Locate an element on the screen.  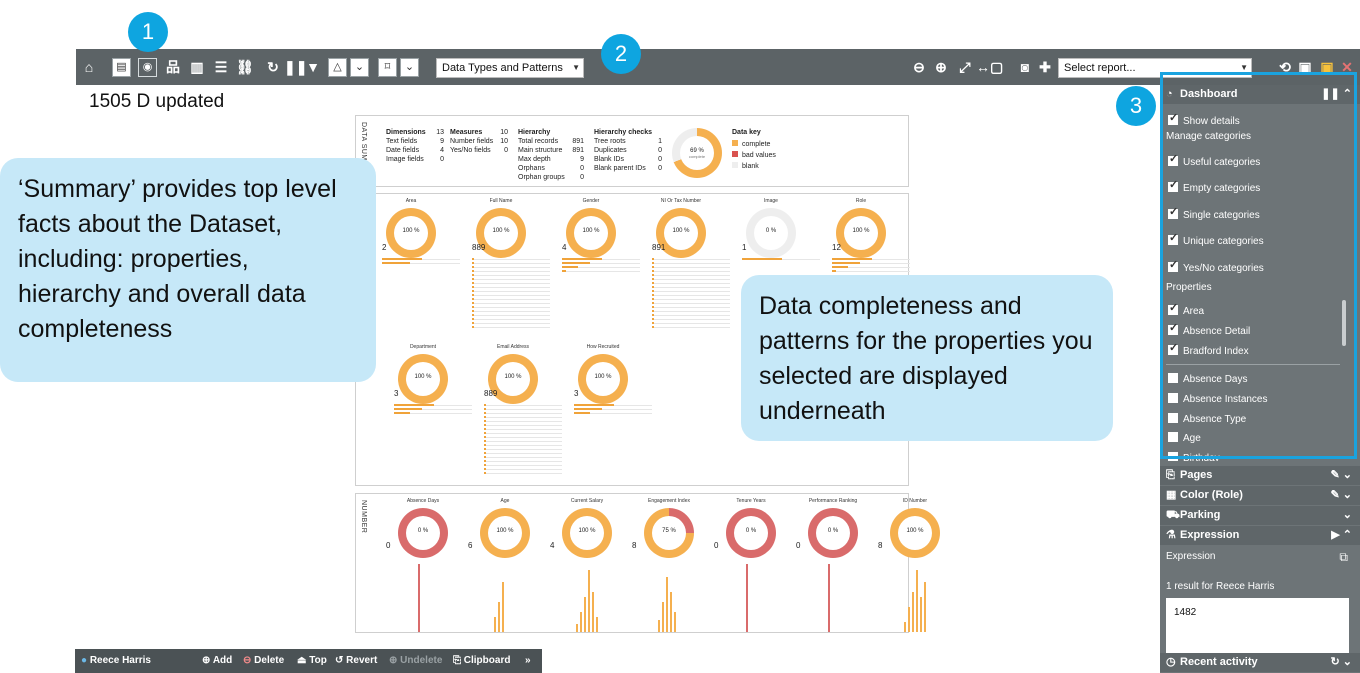
distinct-count: 1 is located at coordinates (744, 247).